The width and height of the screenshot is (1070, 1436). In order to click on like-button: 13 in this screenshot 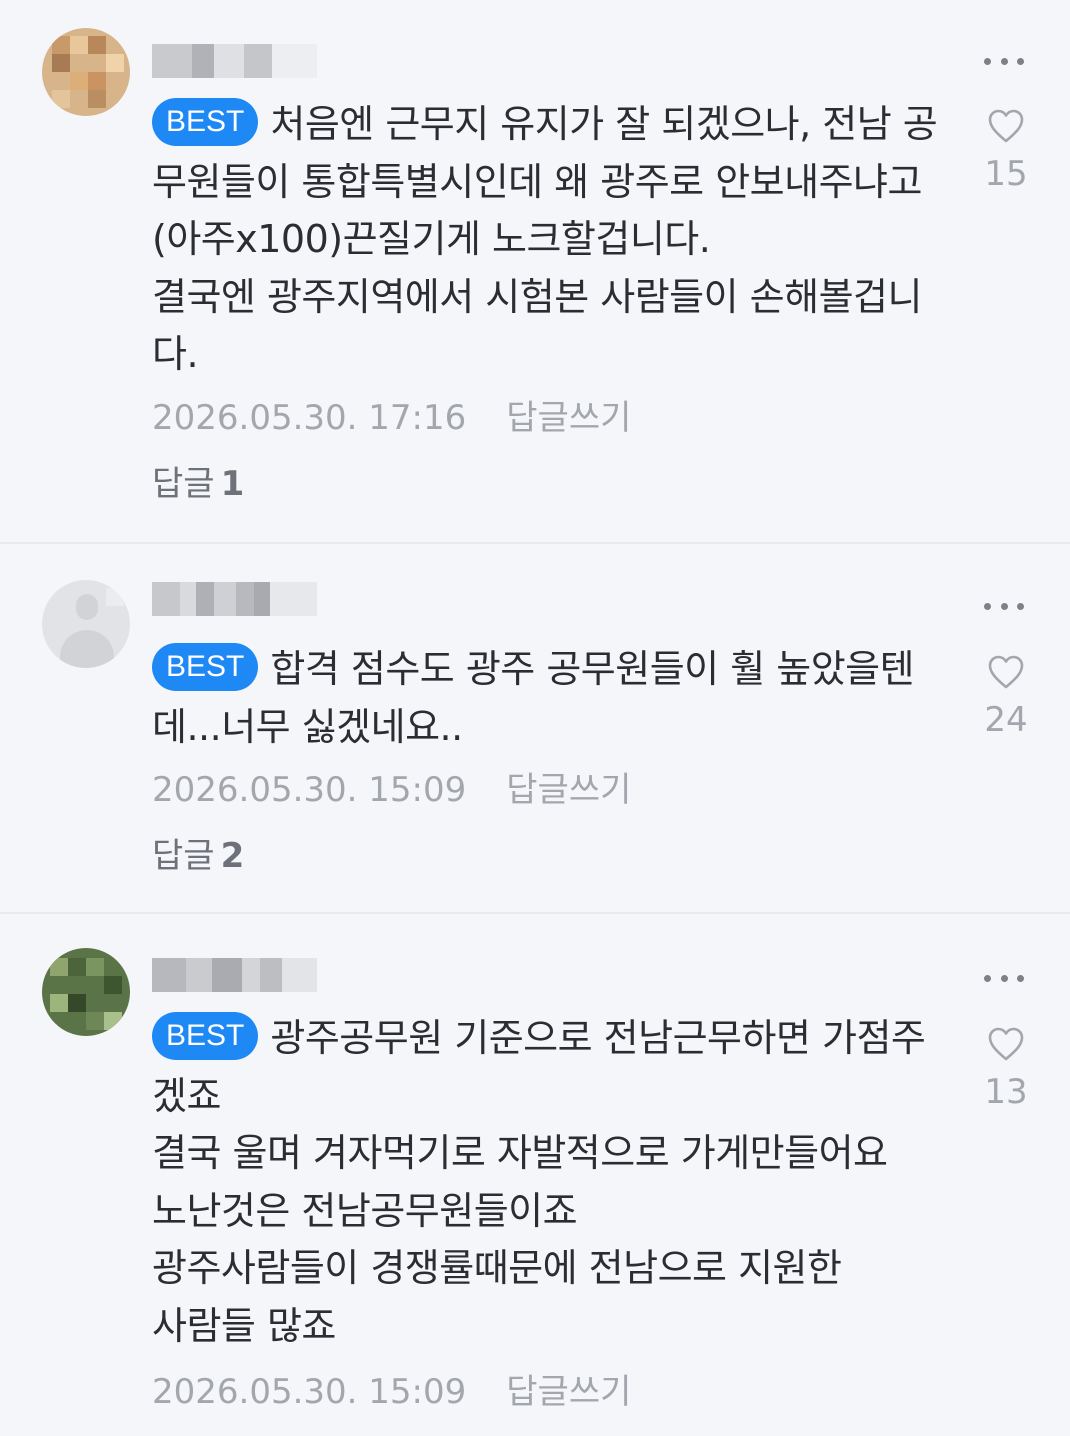, I will do `click(1006, 1069)`.